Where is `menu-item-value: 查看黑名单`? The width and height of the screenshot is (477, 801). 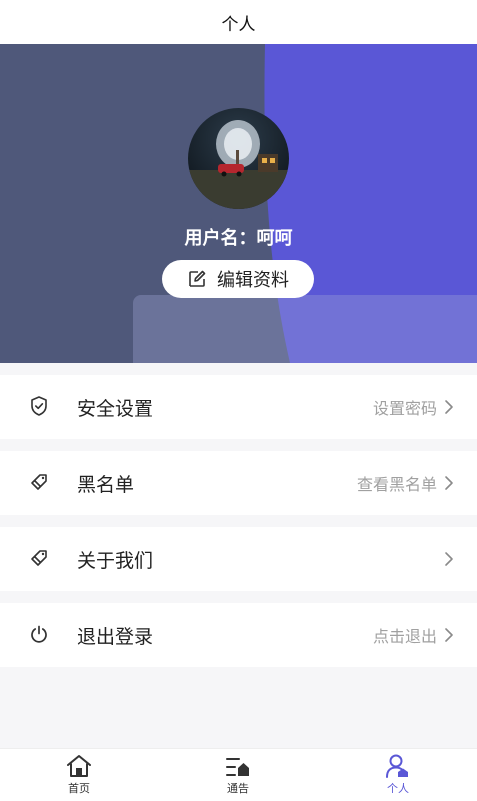 menu-item-value: 查看黑名单 is located at coordinates (396, 484).